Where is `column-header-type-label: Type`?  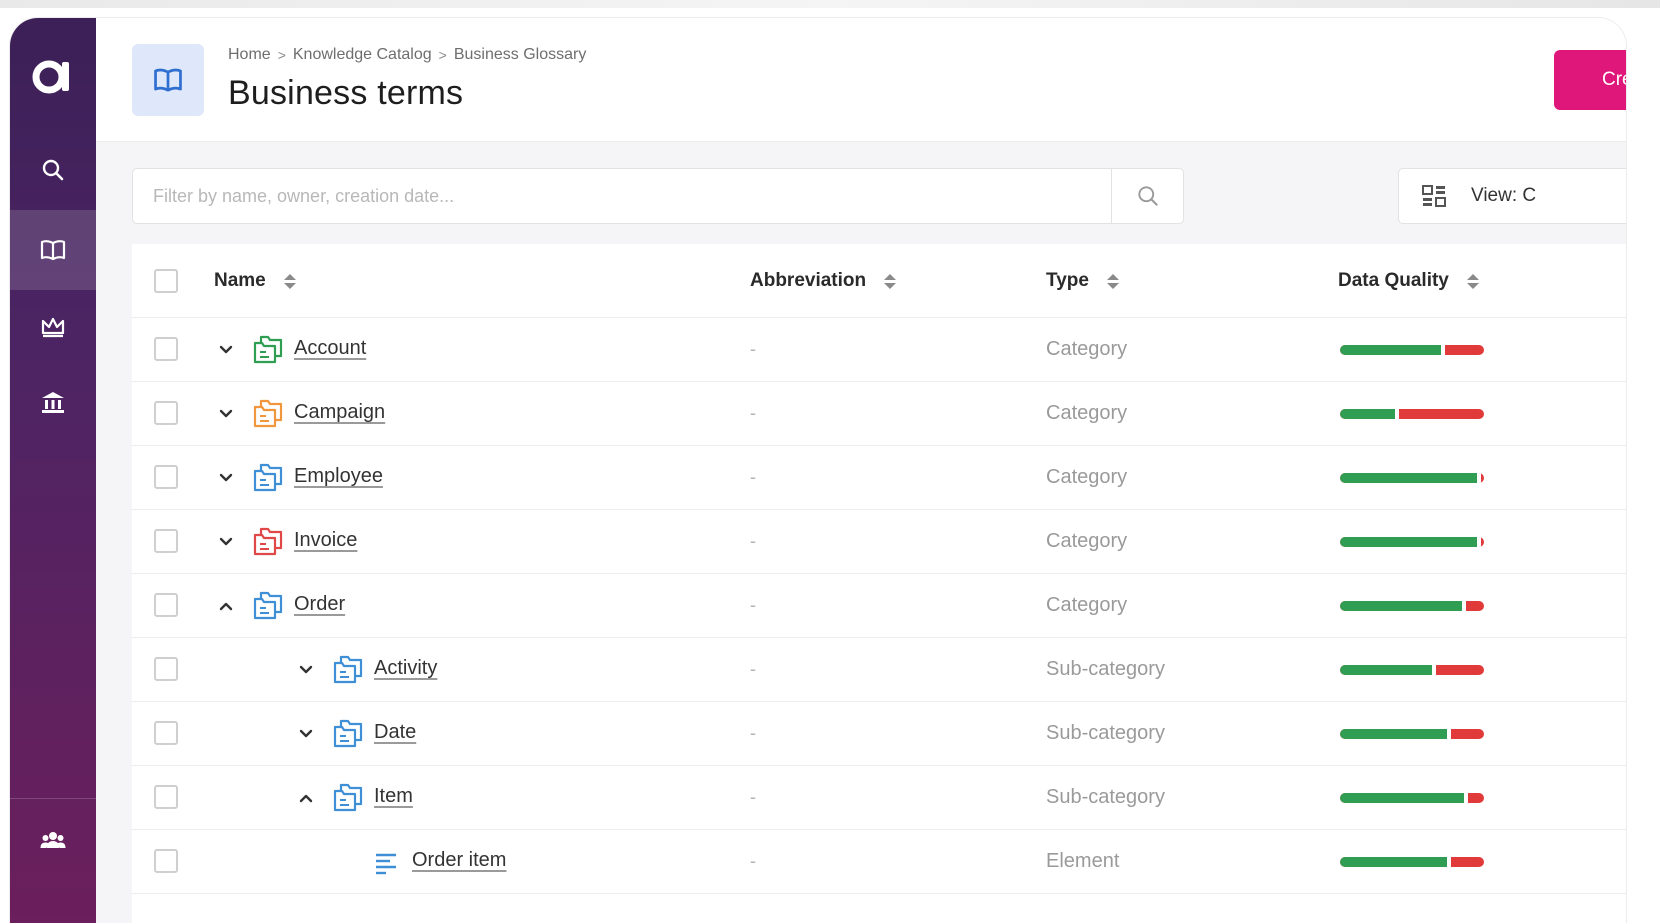
column-header-type-label: Type is located at coordinates (1067, 280).